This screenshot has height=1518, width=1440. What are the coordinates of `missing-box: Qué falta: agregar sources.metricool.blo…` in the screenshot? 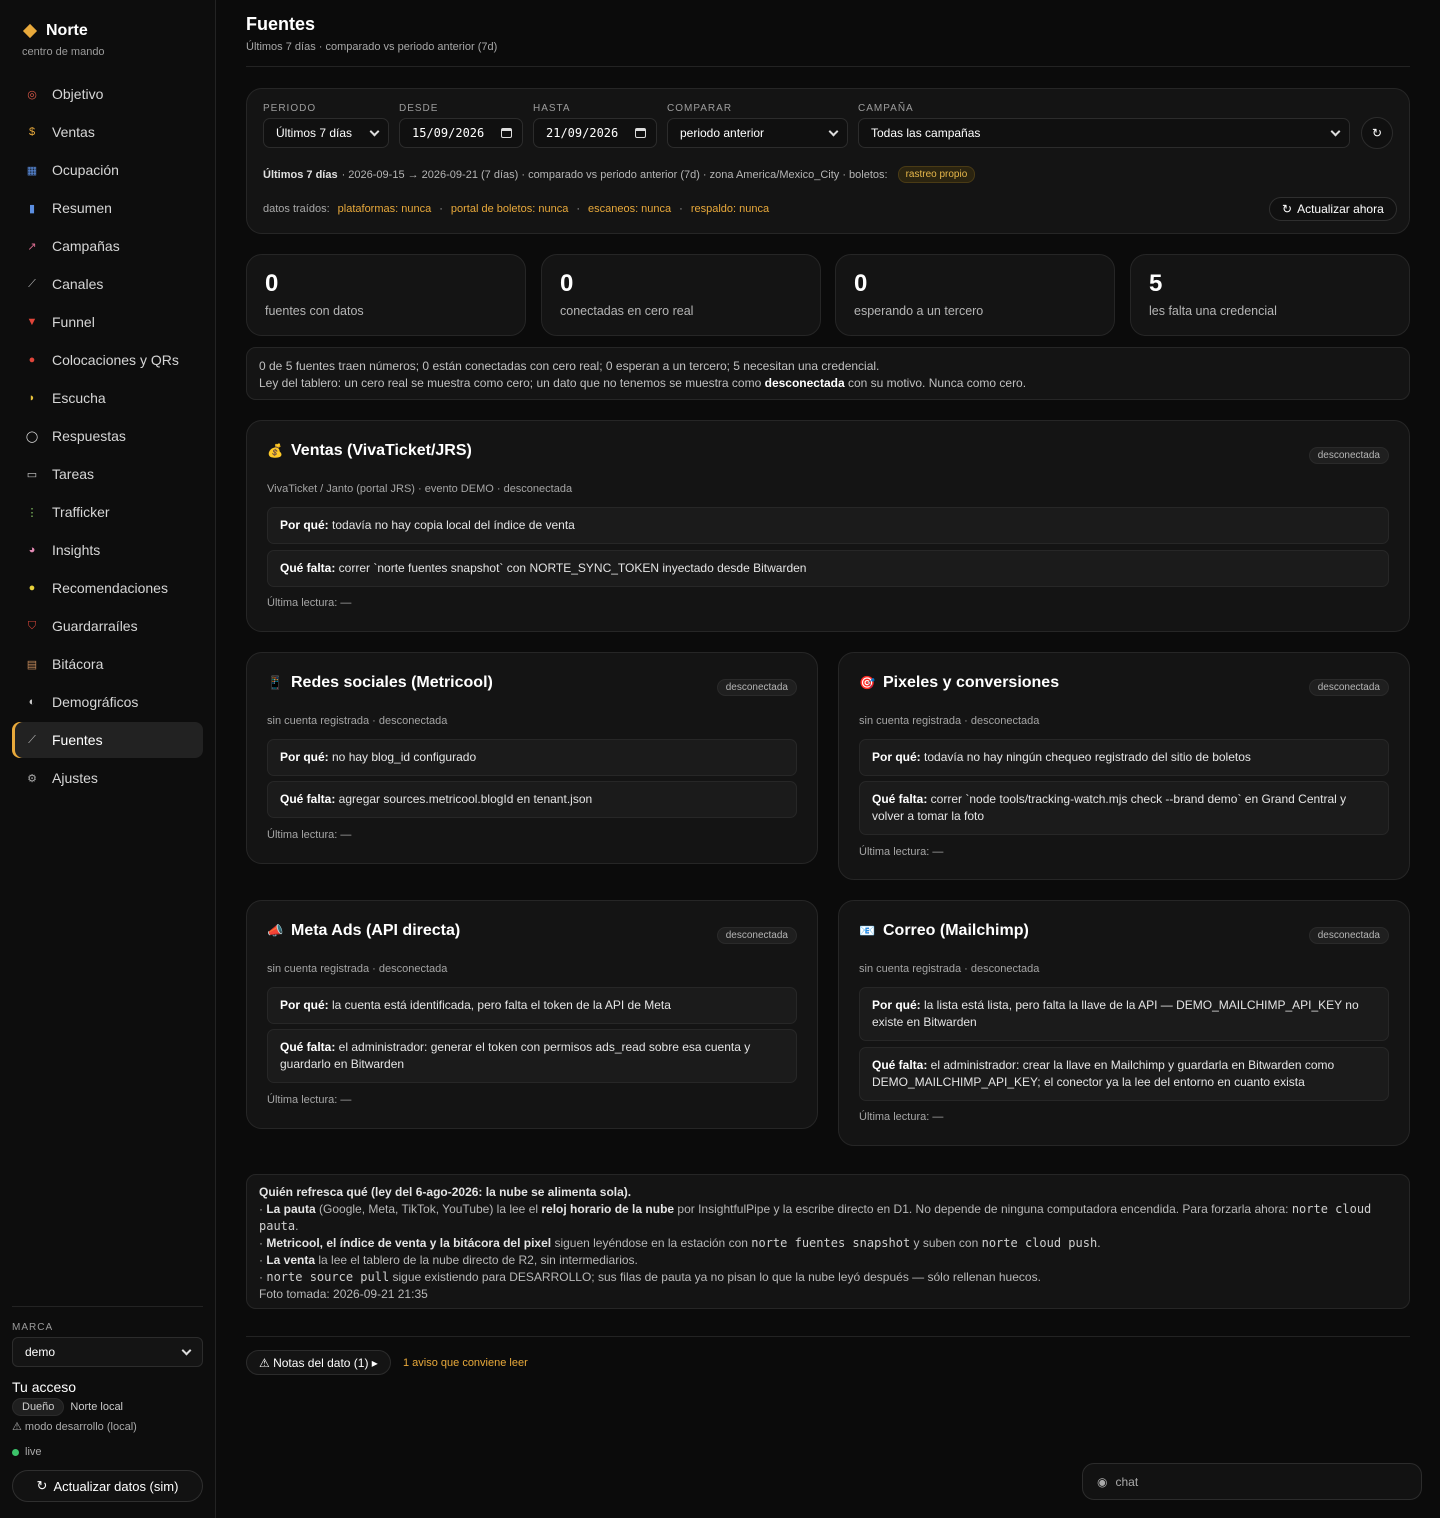 It's located at (532, 799).